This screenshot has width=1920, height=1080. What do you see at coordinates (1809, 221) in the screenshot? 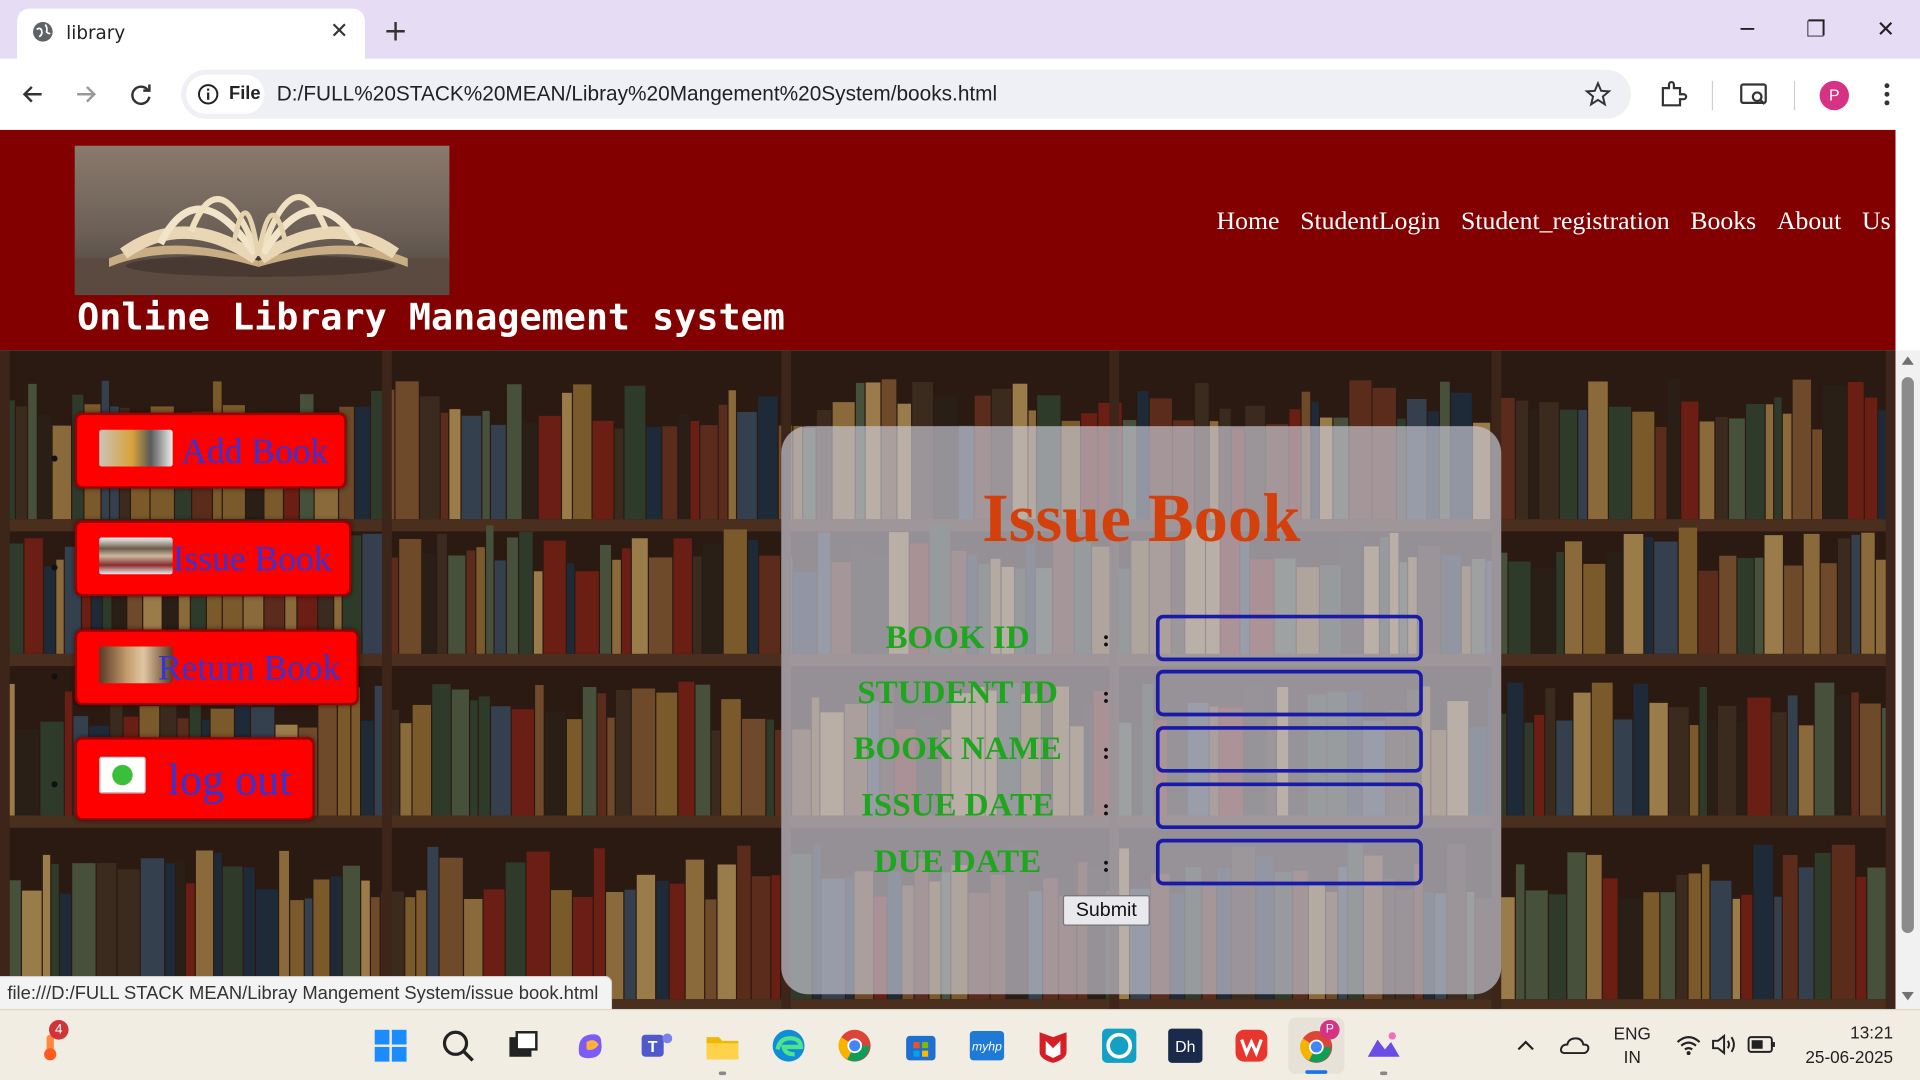
I see `nav-about: About` at bounding box center [1809, 221].